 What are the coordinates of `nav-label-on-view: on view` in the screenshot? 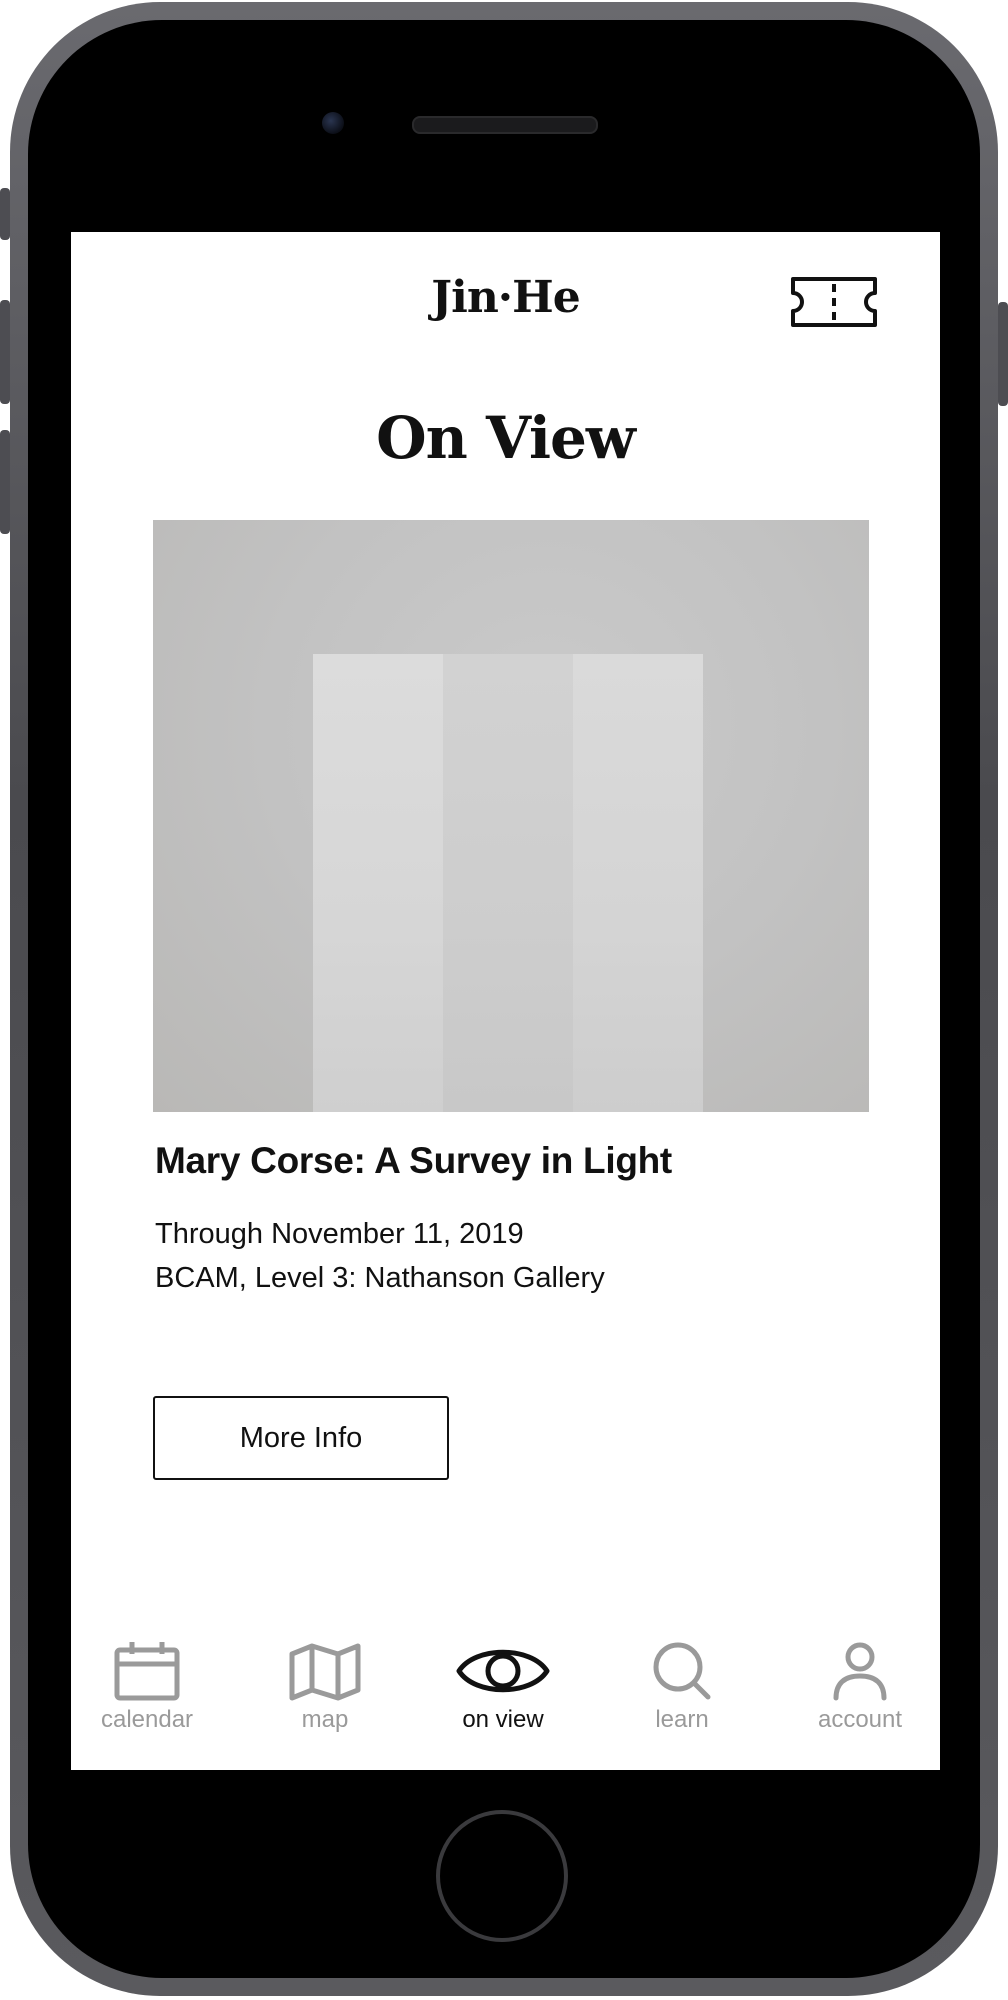 It's located at (503, 1719).